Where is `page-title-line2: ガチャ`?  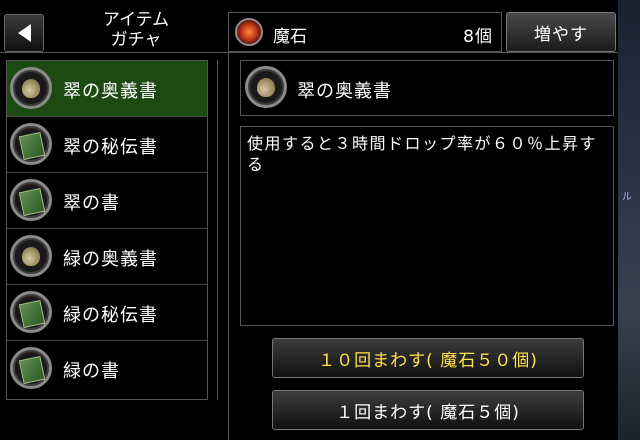
page-title-line2: ガチャ is located at coordinates (136, 40).